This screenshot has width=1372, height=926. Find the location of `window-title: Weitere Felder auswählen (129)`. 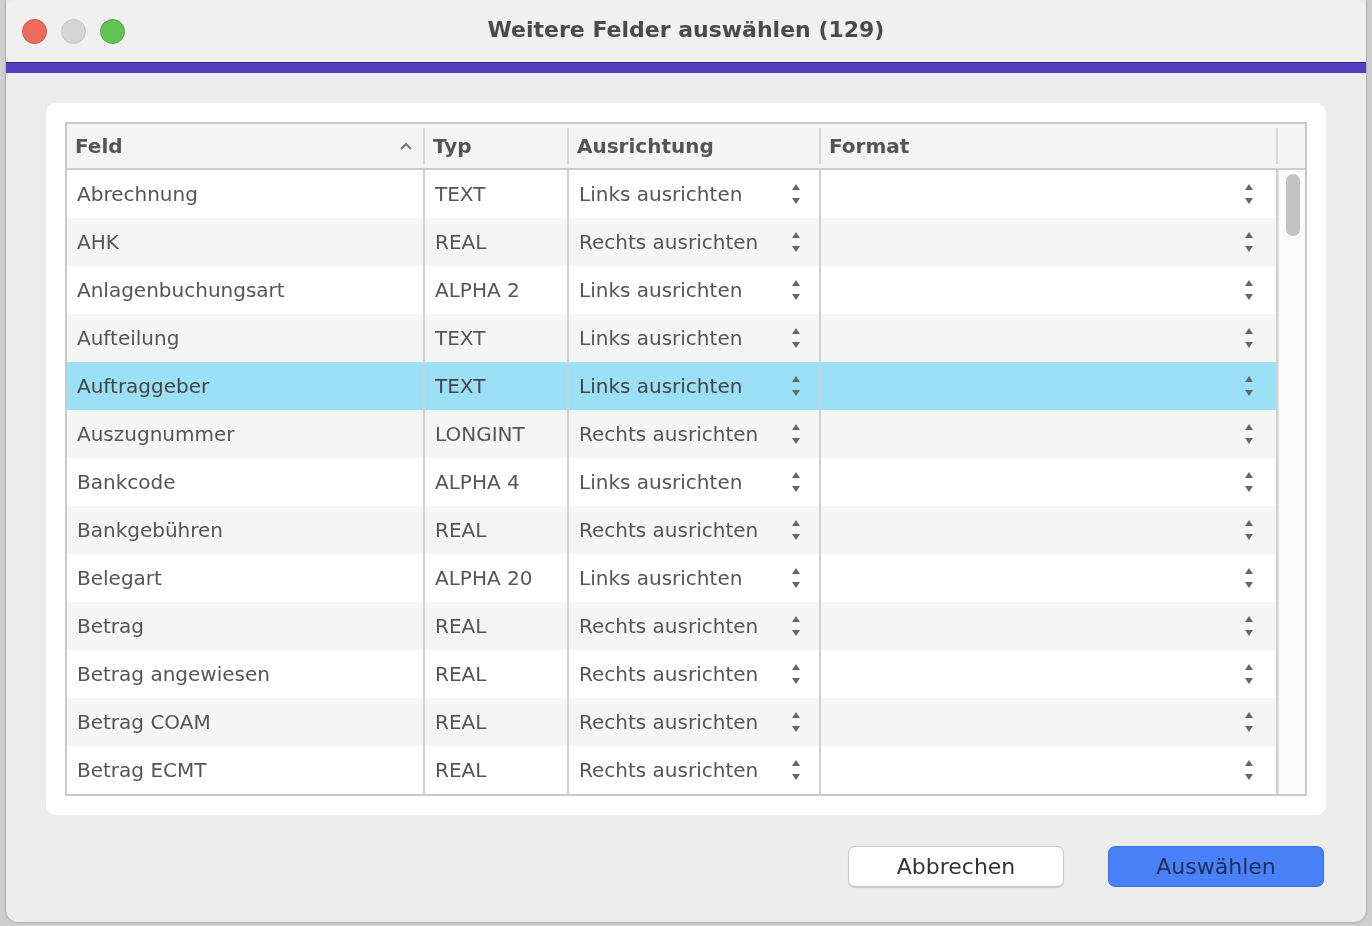

window-title: Weitere Felder auswählen (129) is located at coordinates (686, 29).